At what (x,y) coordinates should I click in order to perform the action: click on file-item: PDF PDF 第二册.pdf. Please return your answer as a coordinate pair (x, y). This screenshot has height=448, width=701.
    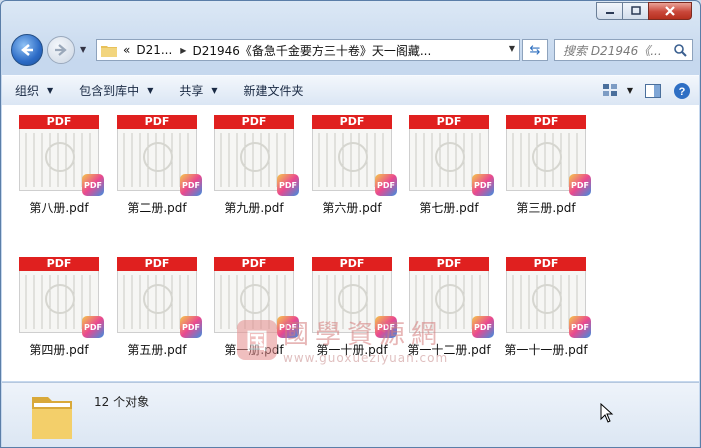
    Looking at the image, I should click on (151, 167).